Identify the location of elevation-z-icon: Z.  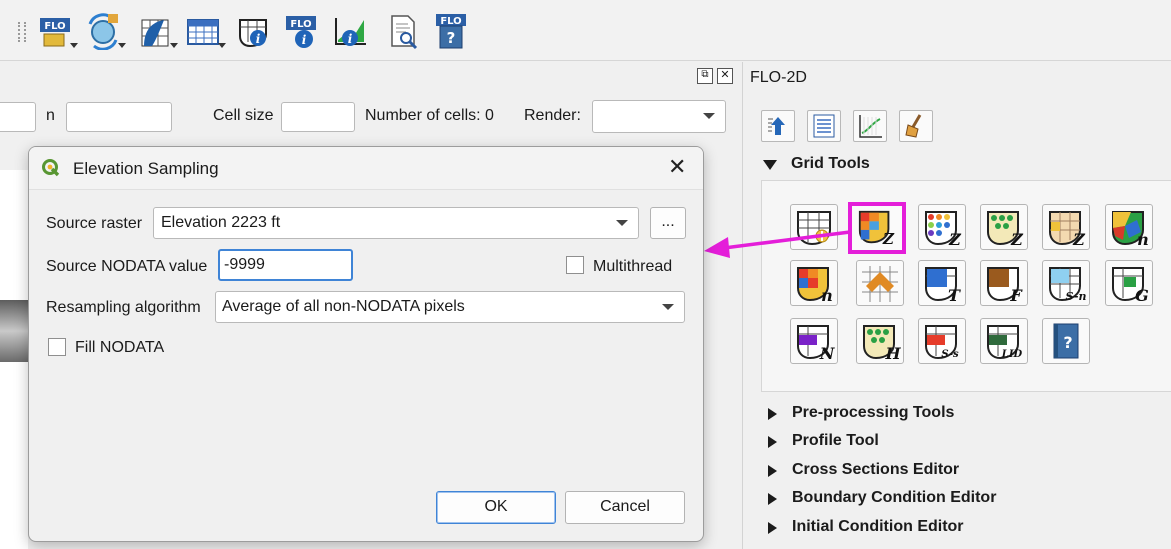
(876, 229).